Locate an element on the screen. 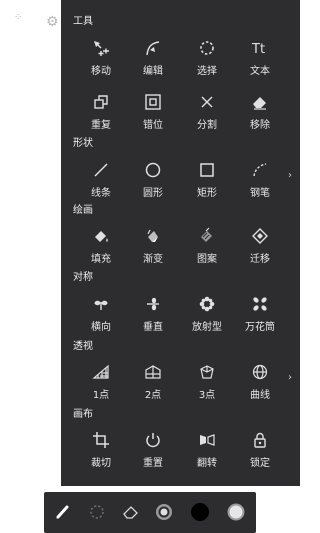 This screenshot has width=320, height=533. transfer-icon is located at coordinates (260, 236).